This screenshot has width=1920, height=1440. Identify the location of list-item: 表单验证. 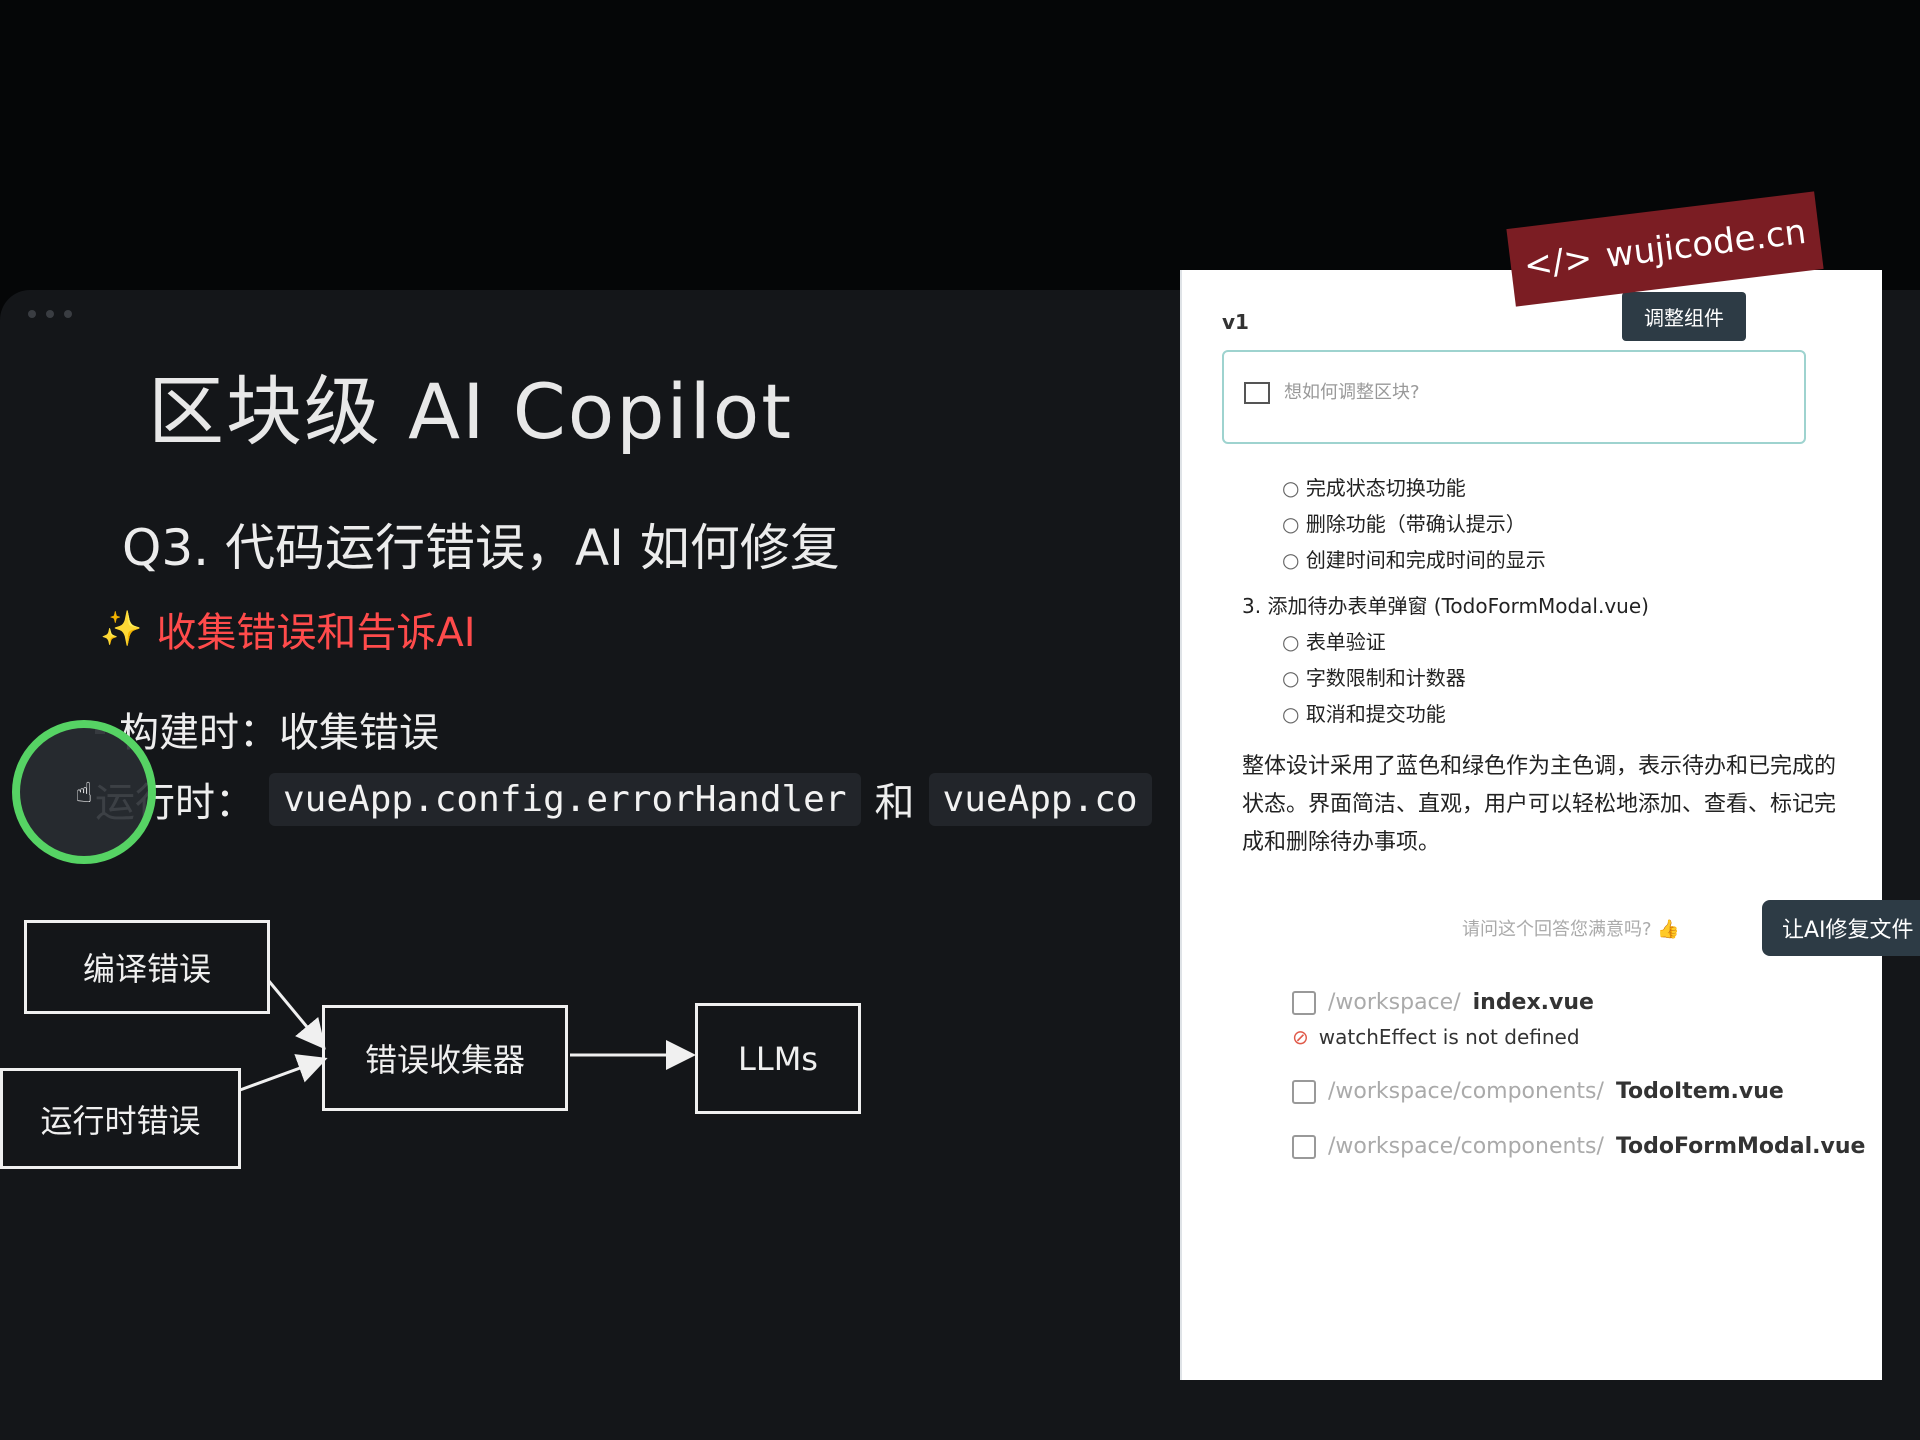
(1562, 642).